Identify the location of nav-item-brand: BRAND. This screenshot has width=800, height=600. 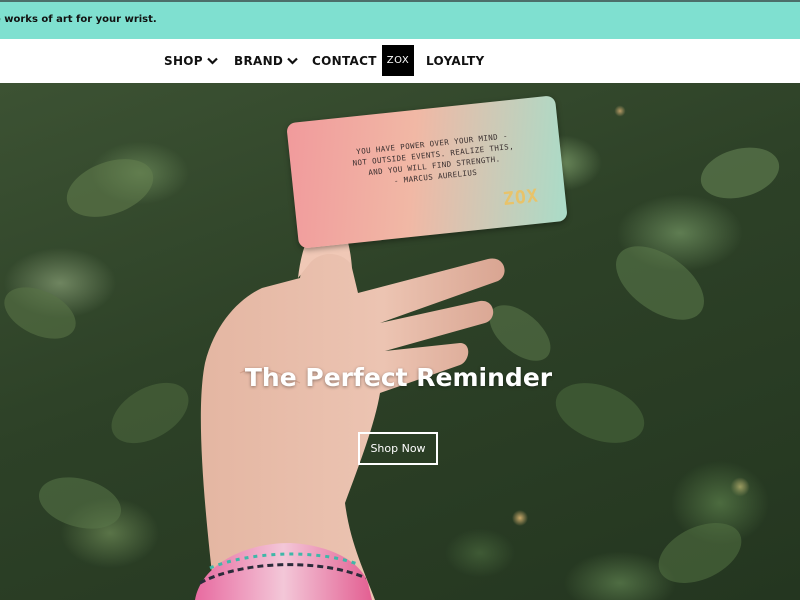
(266, 61).